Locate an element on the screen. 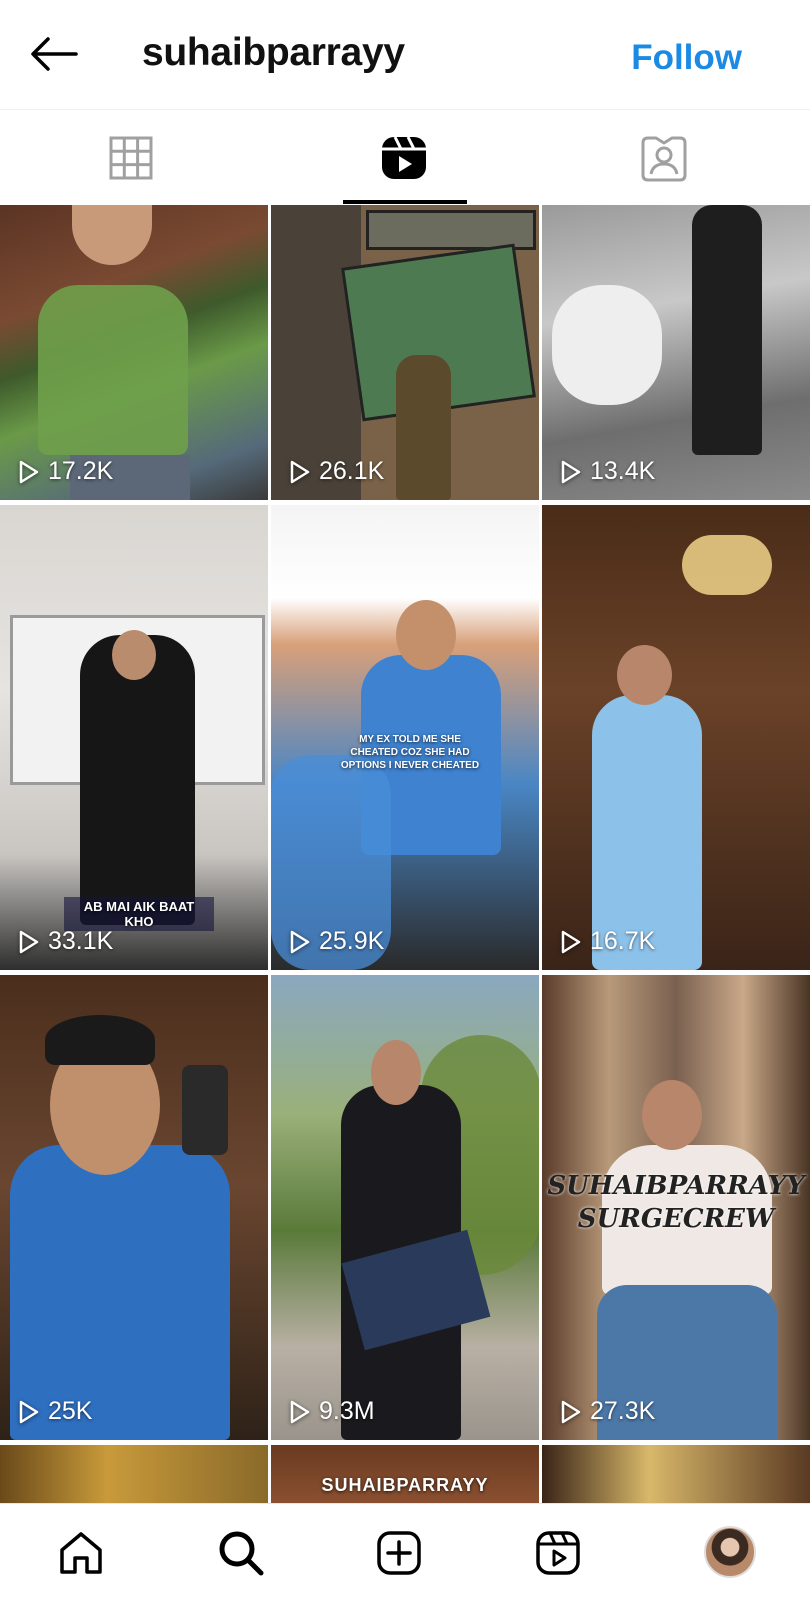  reel-thumbnail: 17.2K is located at coordinates (134, 352).